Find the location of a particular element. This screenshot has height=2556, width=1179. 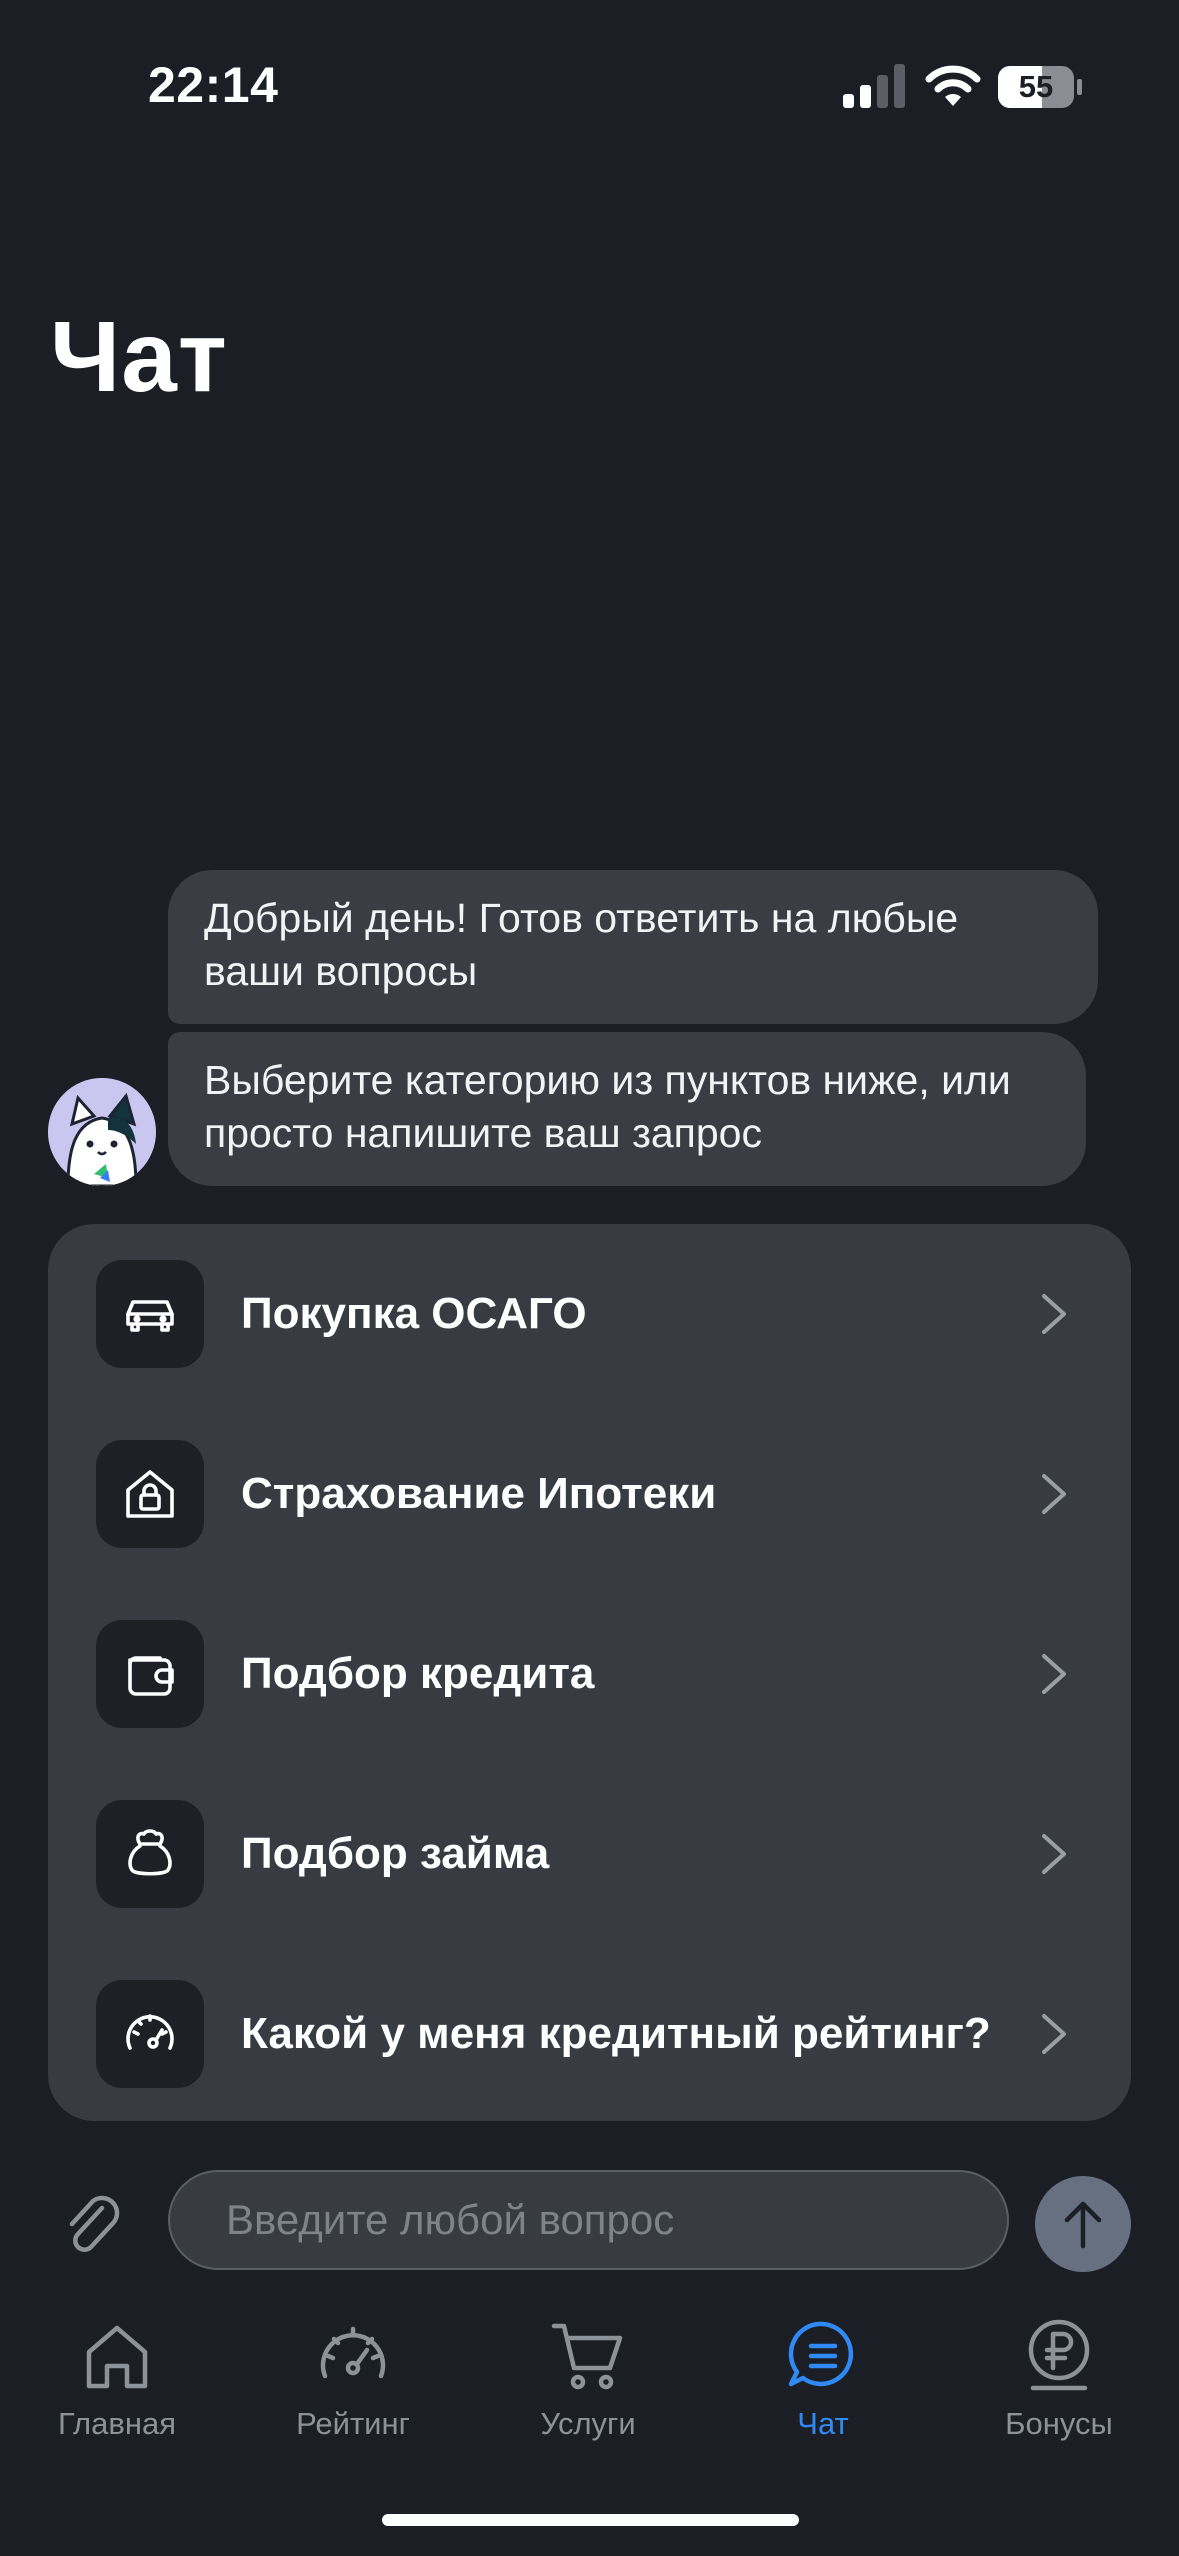

wallet-icon is located at coordinates (150, 1674).